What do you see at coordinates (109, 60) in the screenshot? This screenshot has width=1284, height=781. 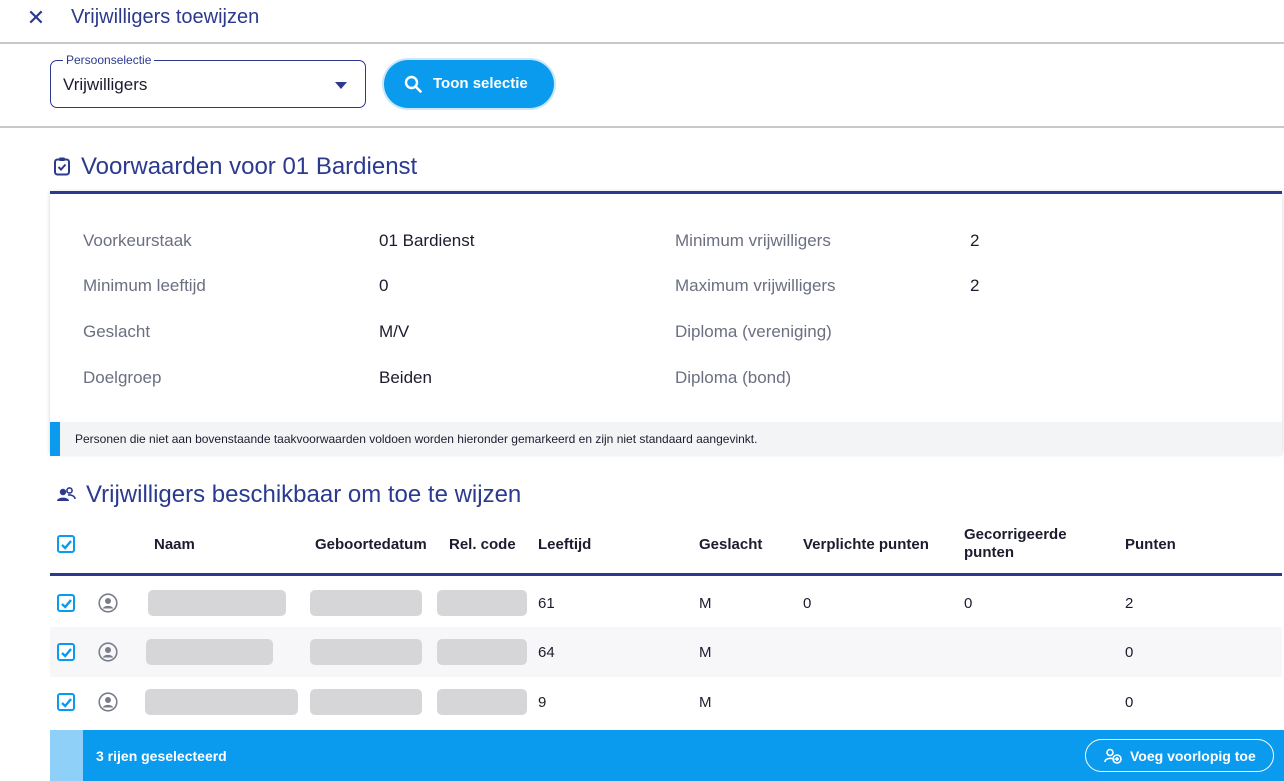 I see `person-selection-legend: Persoonselectie` at bounding box center [109, 60].